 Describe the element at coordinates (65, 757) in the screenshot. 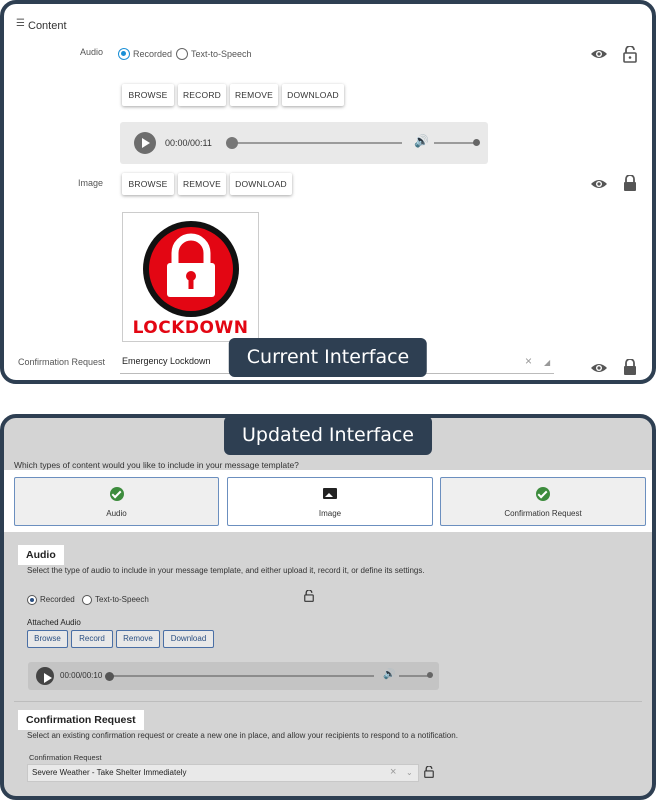

I see `confirmation-field-label: Confirmation Request` at that location.